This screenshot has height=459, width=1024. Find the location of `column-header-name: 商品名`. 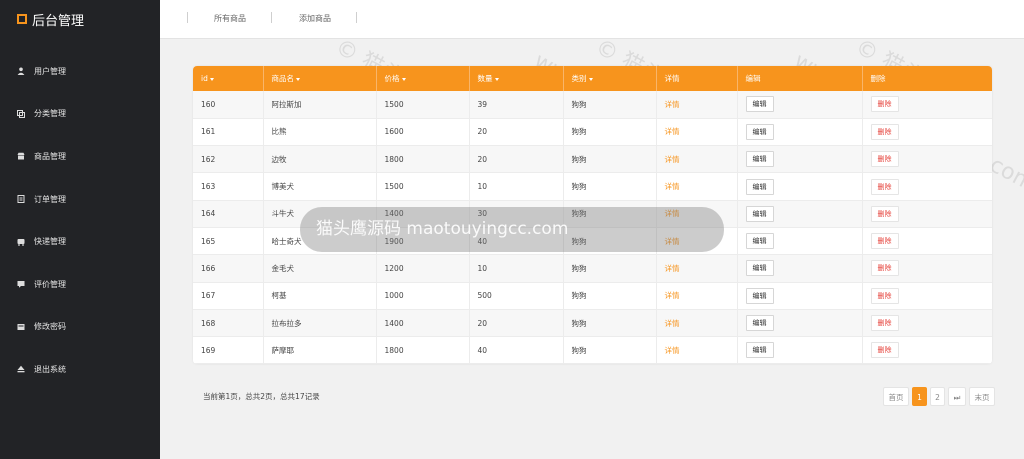

column-header-name: 商品名 is located at coordinates (320, 78).